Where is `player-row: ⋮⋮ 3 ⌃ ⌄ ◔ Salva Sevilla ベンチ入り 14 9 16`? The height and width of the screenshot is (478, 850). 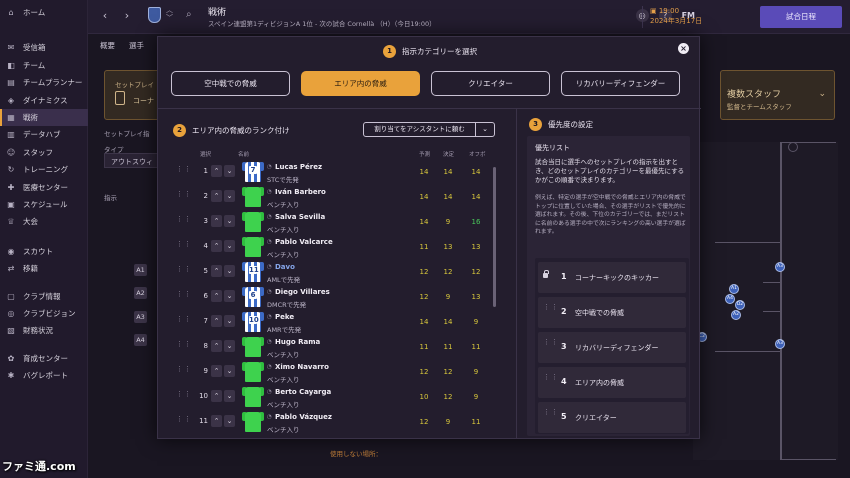
player-row: ⋮⋮ 3 ⌃ ⌄ ◔ Salva Sevilla ベンチ入り 14 9 16 is located at coordinates (334, 223).